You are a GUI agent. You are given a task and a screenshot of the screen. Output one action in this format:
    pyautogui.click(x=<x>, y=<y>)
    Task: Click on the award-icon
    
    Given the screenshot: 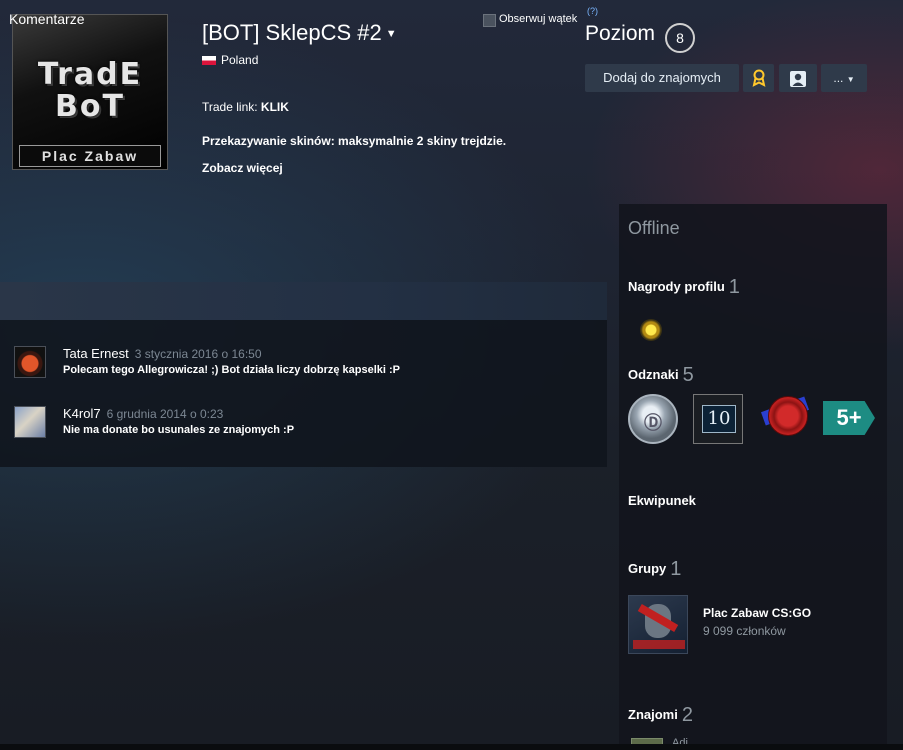 What is the action you would take?
    pyautogui.click(x=758, y=78)
    